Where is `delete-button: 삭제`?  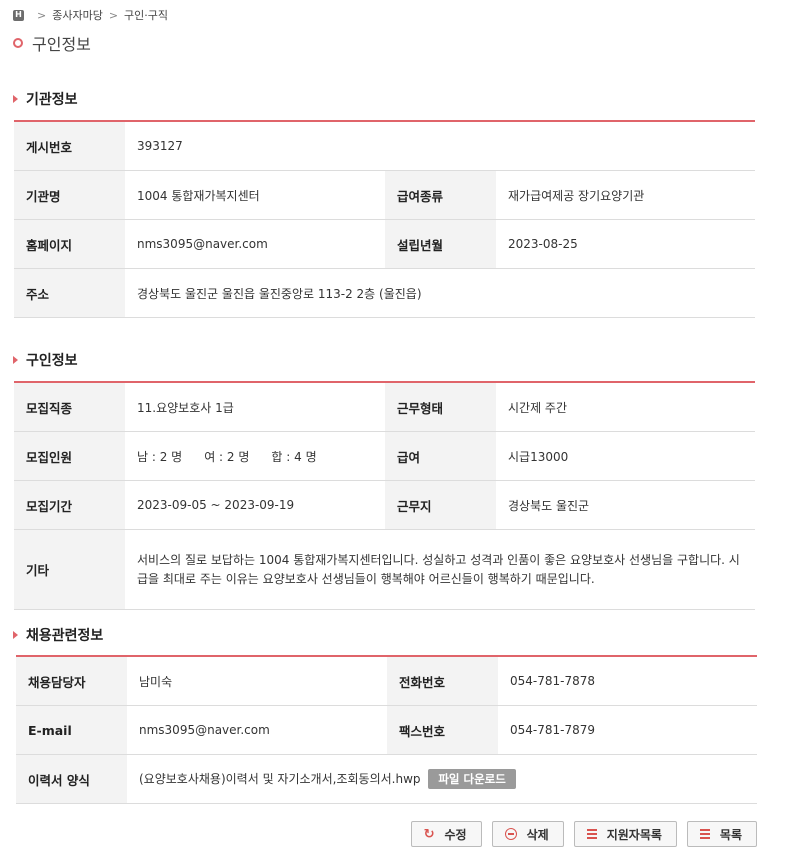
delete-button: 삭제 is located at coordinates (527, 834).